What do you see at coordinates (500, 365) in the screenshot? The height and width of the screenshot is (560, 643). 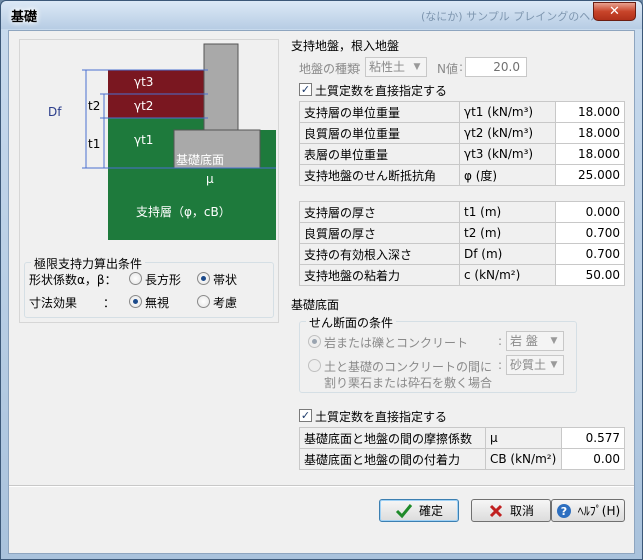 I see `soil-concrete-colon: :` at bounding box center [500, 365].